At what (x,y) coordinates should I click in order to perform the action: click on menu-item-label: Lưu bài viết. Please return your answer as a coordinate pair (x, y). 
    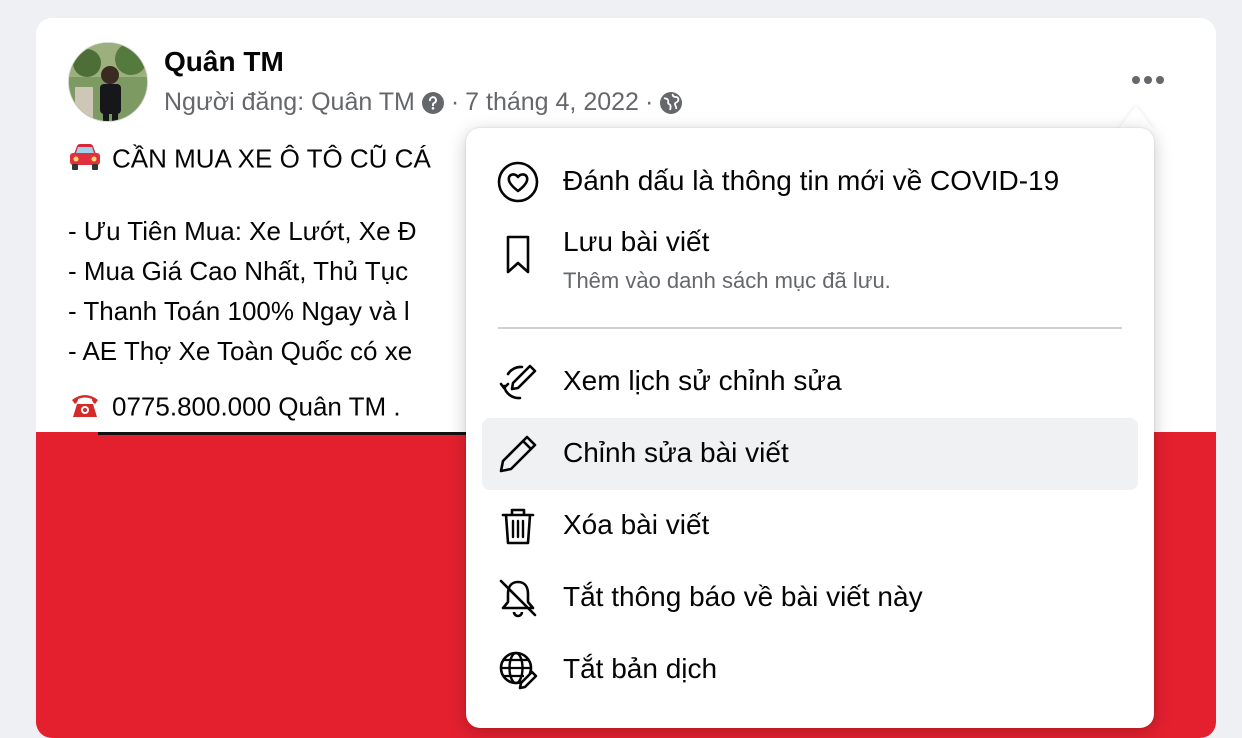
    Looking at the image, I should click on (636, 241).